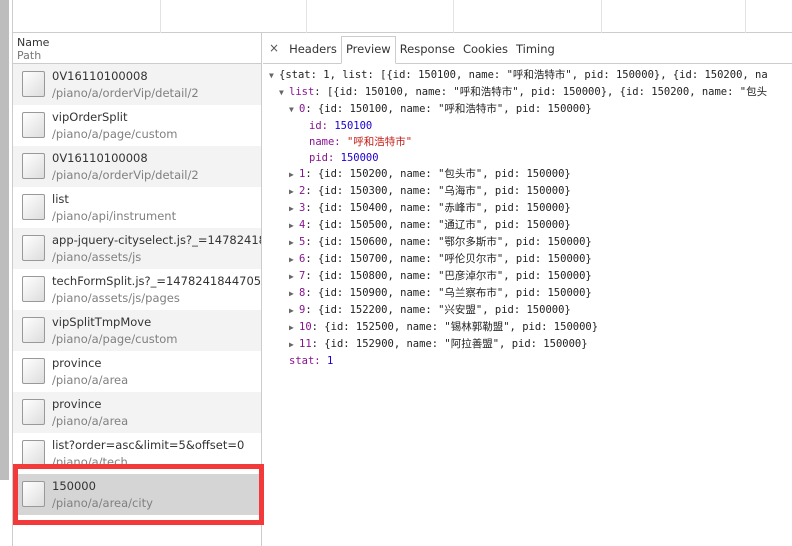 Image resolution: width=792 pixels, height=546 pixels. I want to click on tree-prop-name: name: "呼和浩特市", so click(361, 142).